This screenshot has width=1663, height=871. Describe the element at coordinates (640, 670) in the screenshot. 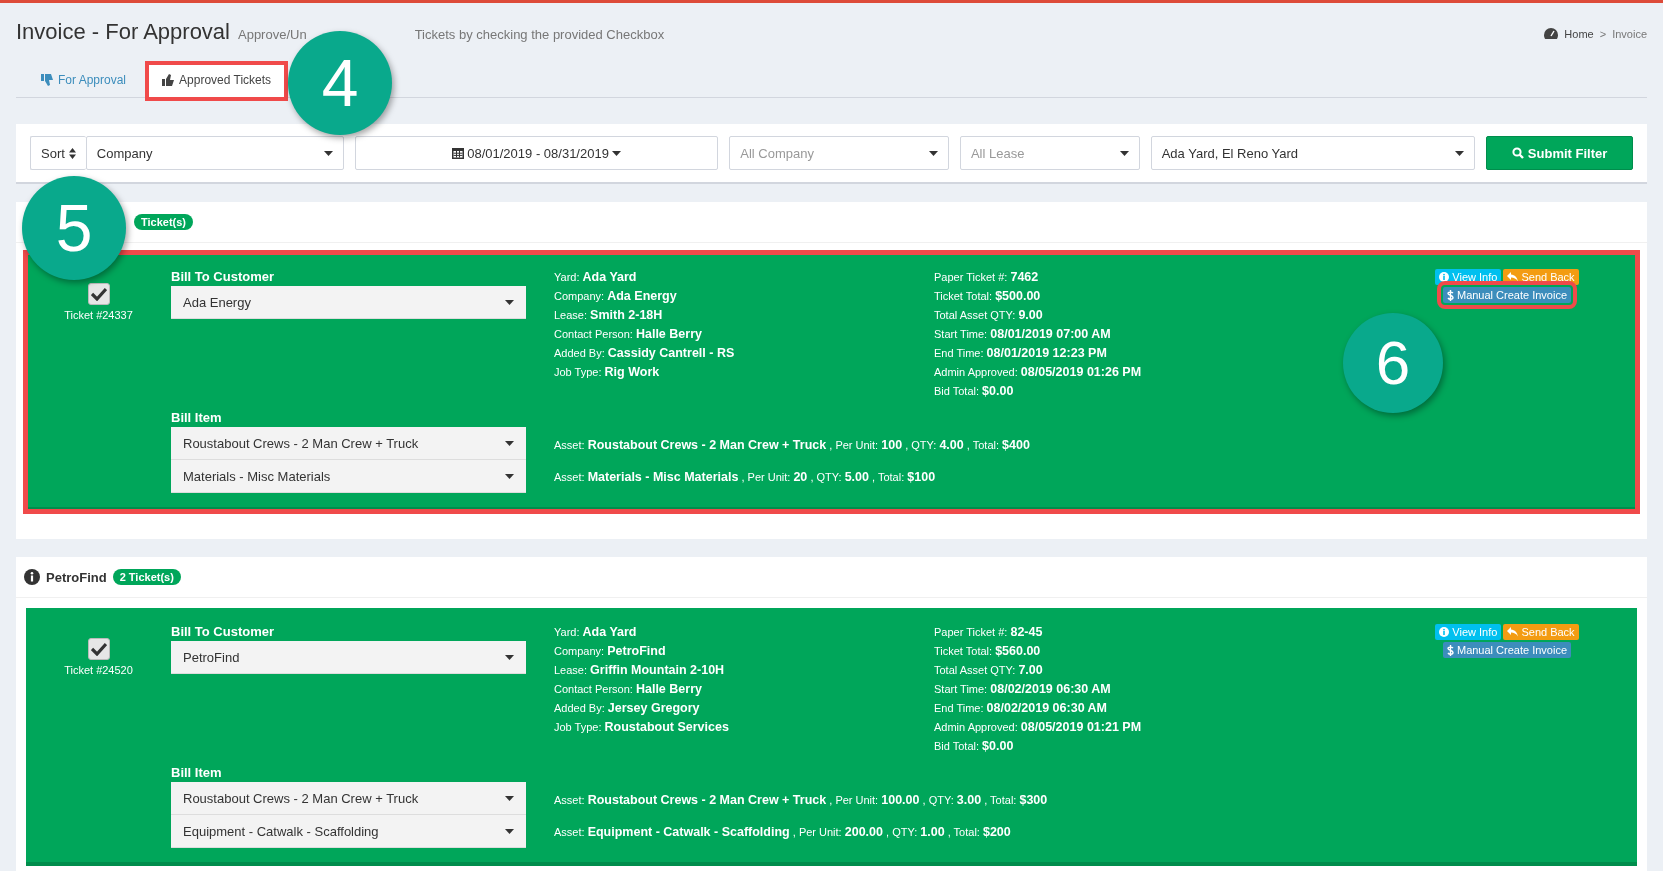

I see `detail-line: Lease: Griffin Mountain 2-10H` at that location.